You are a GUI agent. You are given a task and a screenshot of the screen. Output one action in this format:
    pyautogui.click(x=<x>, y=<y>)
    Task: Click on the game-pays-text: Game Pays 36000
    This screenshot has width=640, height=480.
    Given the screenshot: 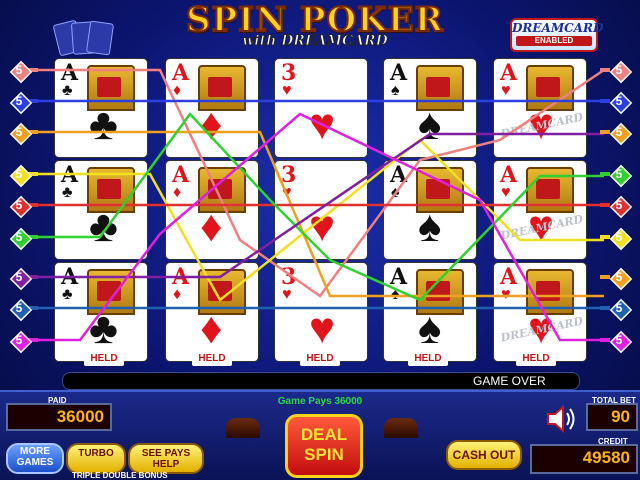 What is the action you would take?
    pyautogui.click(x=320, y=401)
    